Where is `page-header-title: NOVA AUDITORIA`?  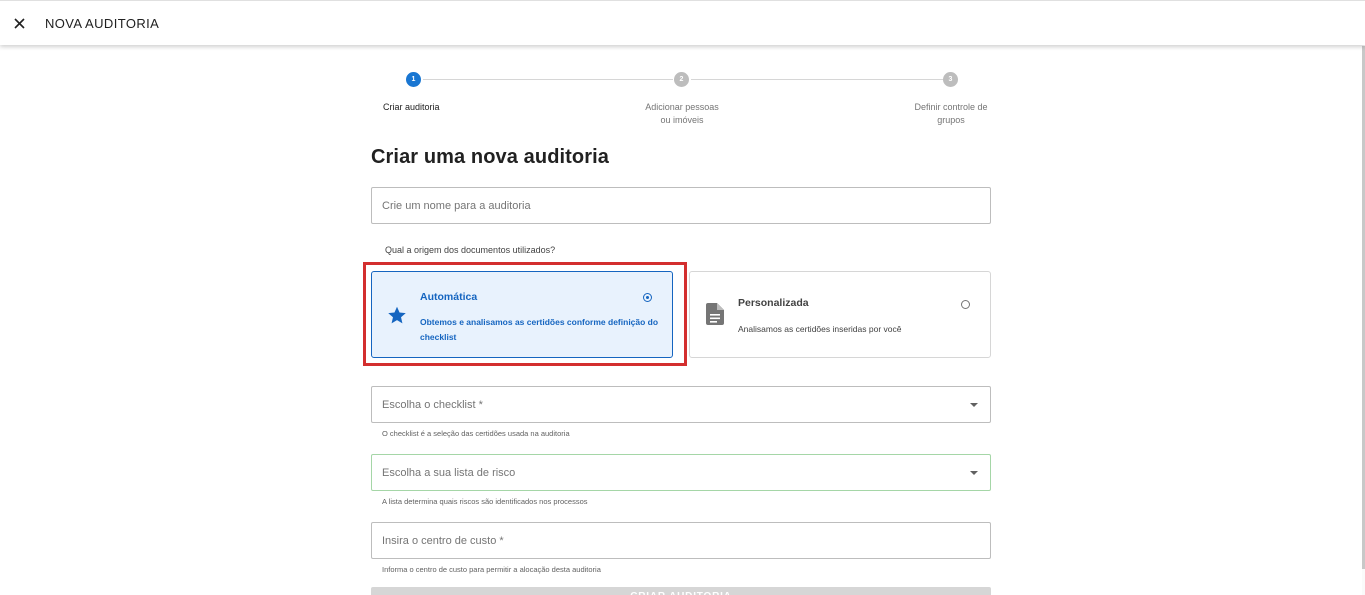 page-header-title: NOVA AUDITORIA is located at coordinates (102, 23).